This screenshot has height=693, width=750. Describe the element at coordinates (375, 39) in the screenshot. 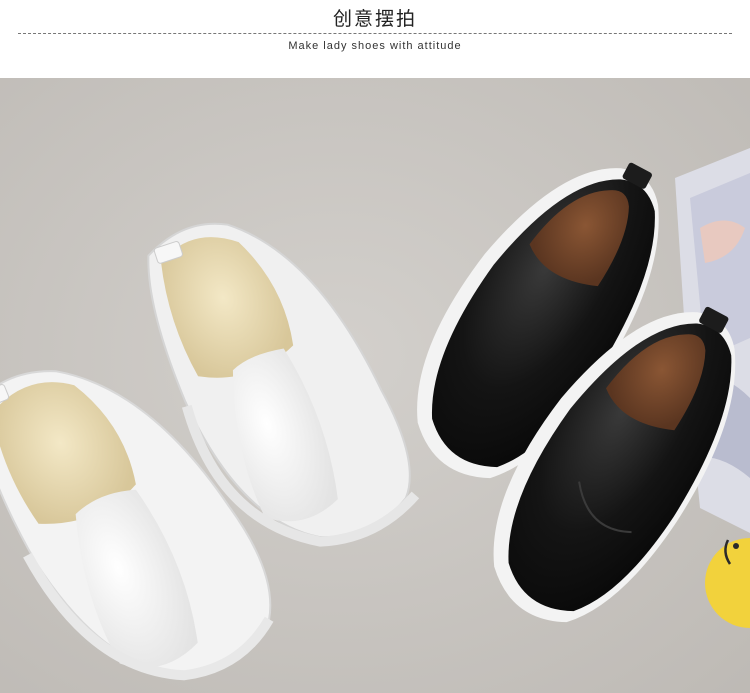

I see `header: 创意摆拍 Make lady shoes with attitude` at that location.